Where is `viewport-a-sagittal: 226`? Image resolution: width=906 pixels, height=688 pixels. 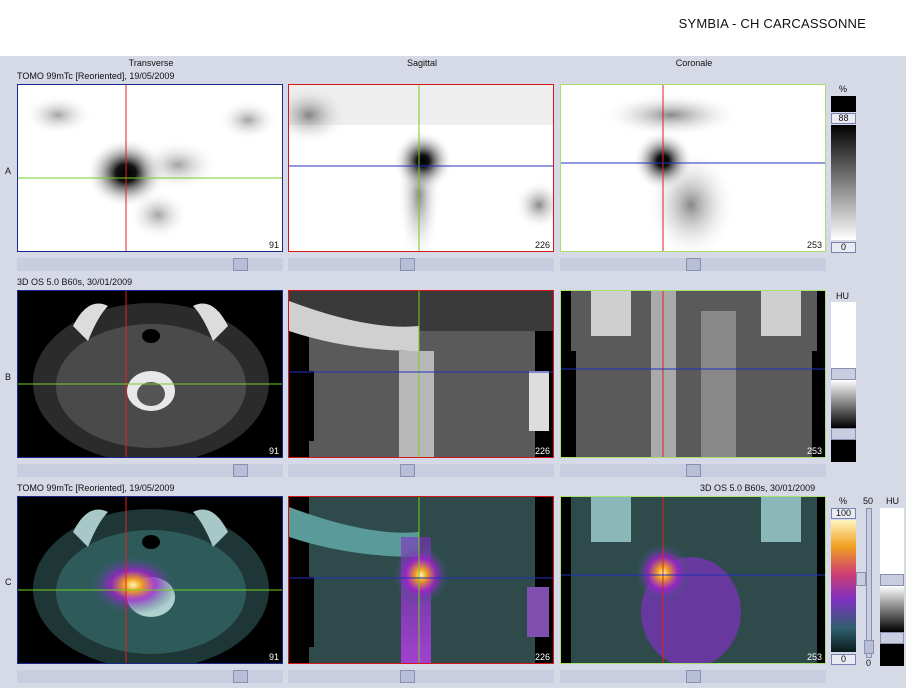
viewport-a-sagittal: 226 is located at coordinates (421, 168).